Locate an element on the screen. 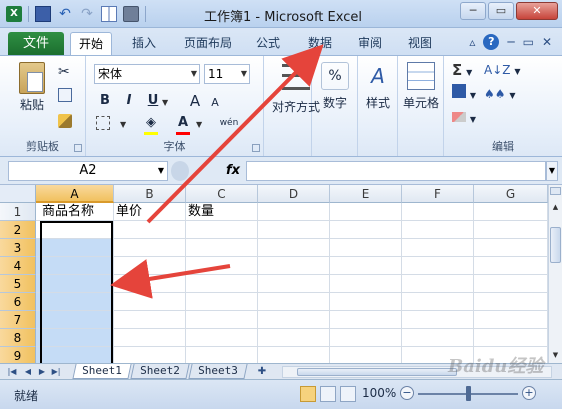 The width and height of the screenshot is (562, 409). zoom-out-button: − is located at coordinates (407, 393).